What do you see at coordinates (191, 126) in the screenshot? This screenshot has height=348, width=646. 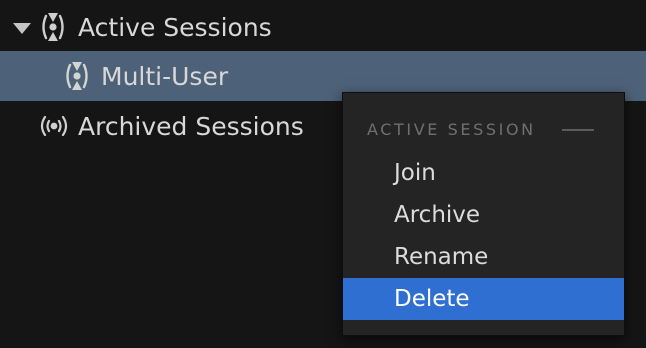 I see `tree-group-label: Archived Sessions` at bounding box center [191, 126].